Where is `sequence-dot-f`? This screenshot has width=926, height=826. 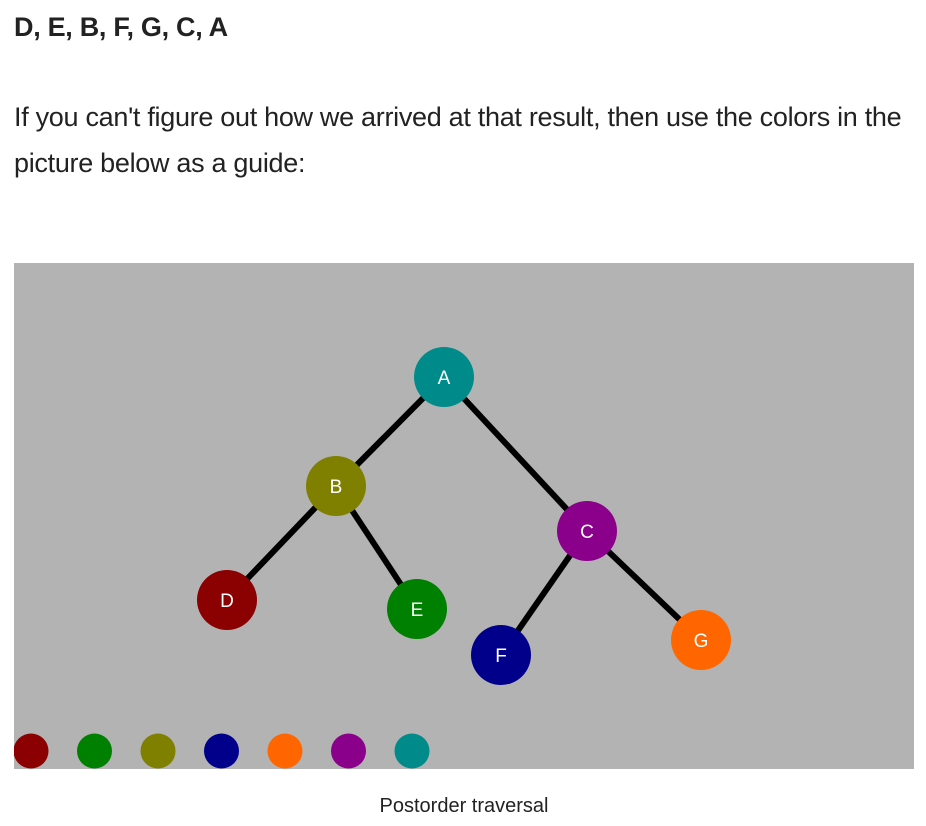
sequence-dot-f is located at coordinates (221, 751).